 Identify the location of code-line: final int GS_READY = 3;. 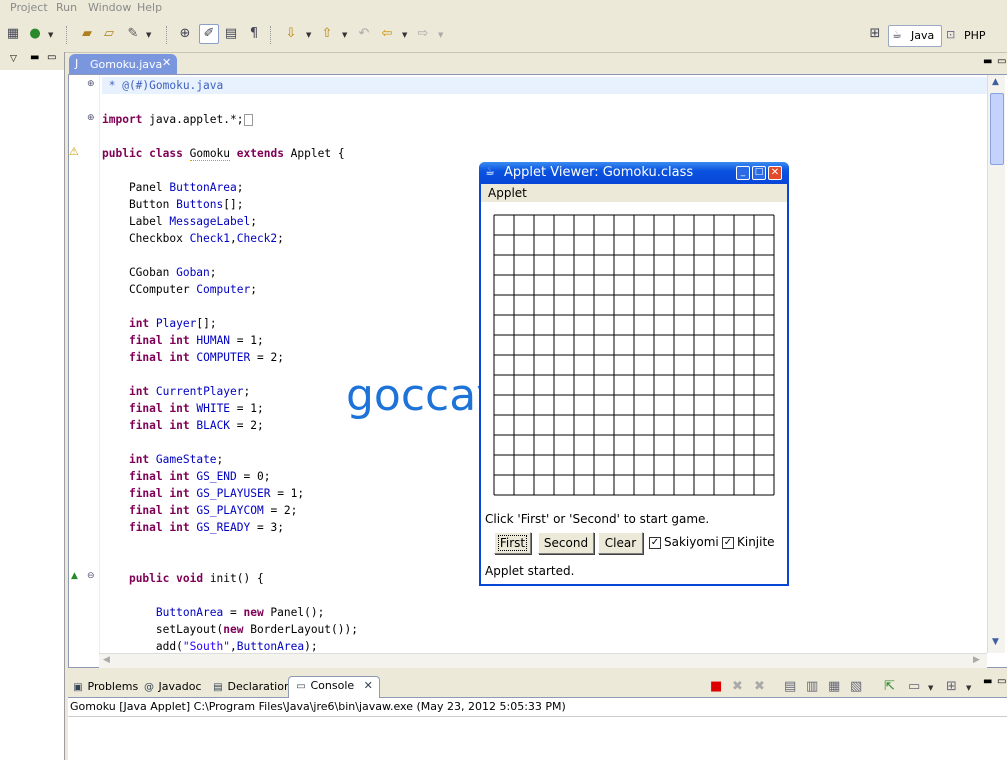
(193, 527).